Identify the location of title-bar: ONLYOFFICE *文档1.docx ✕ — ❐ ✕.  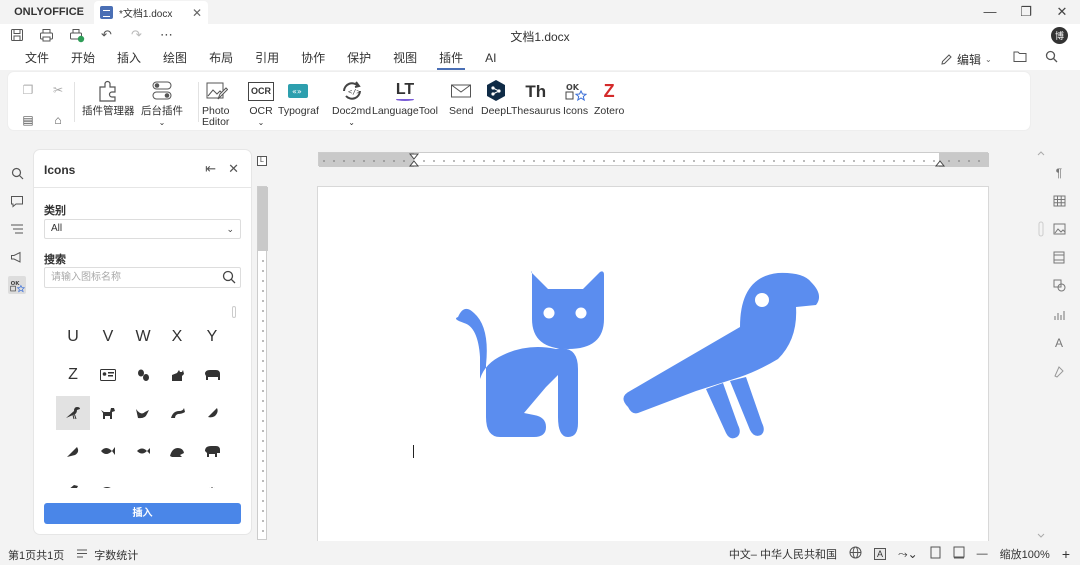
(540, 12).